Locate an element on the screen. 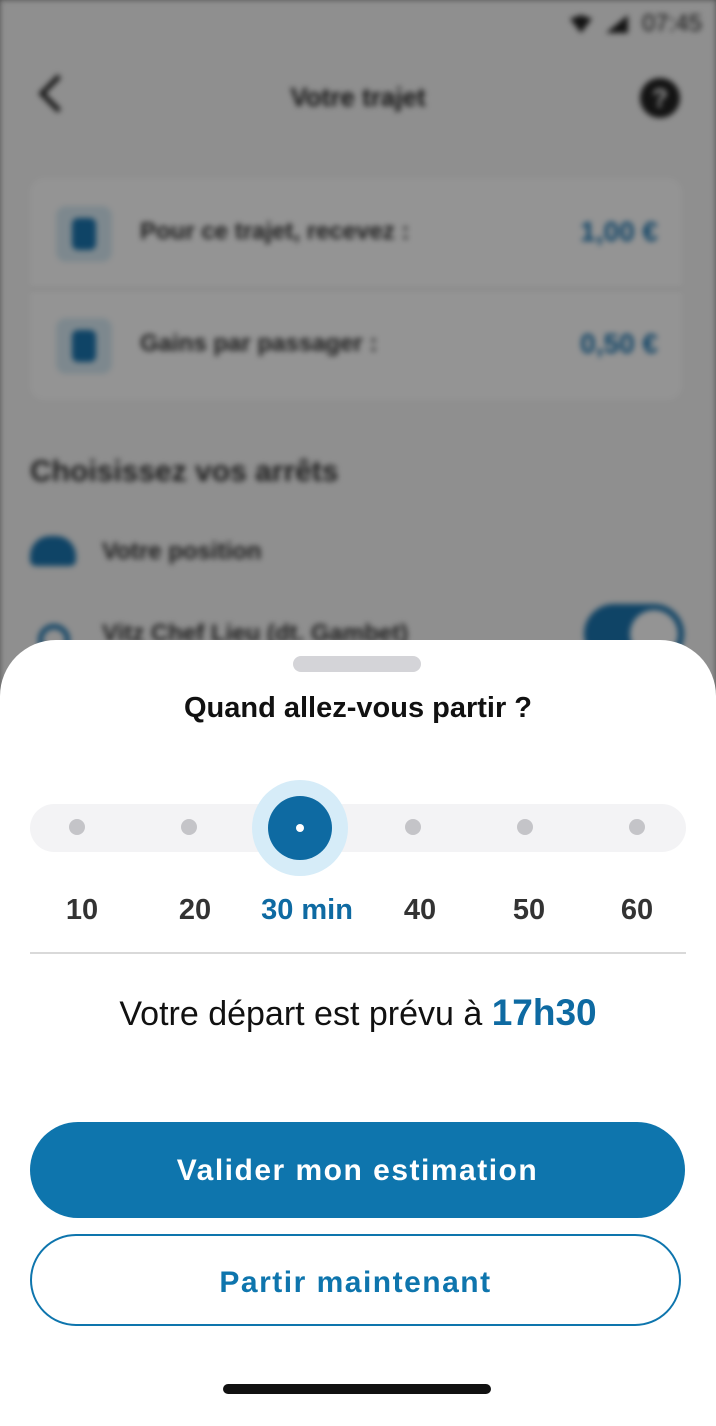  time-slider-track is located at coordinates (358, 828).